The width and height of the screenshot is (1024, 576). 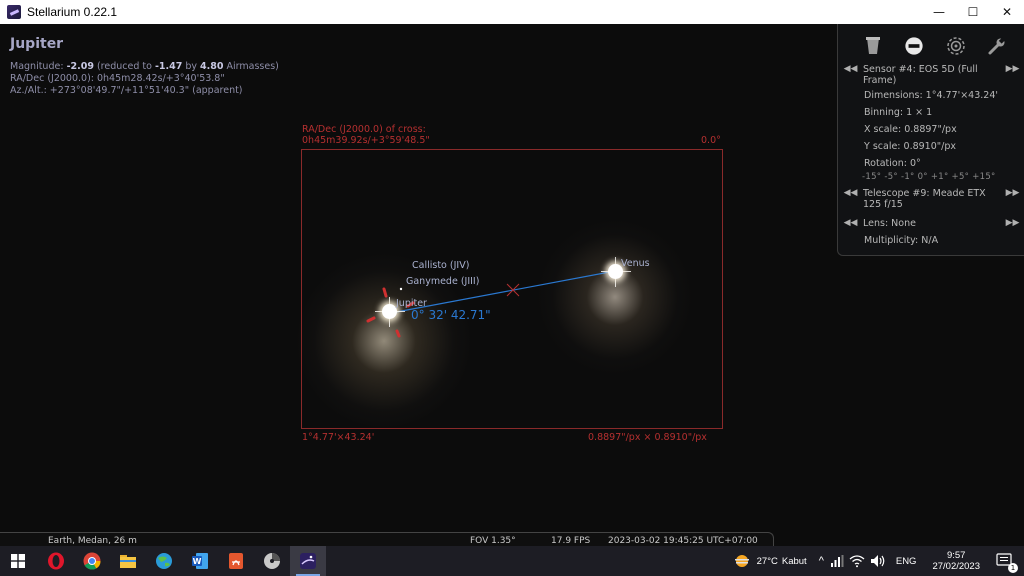 I want to click on chrome-icon, so click(x=92, y=561).